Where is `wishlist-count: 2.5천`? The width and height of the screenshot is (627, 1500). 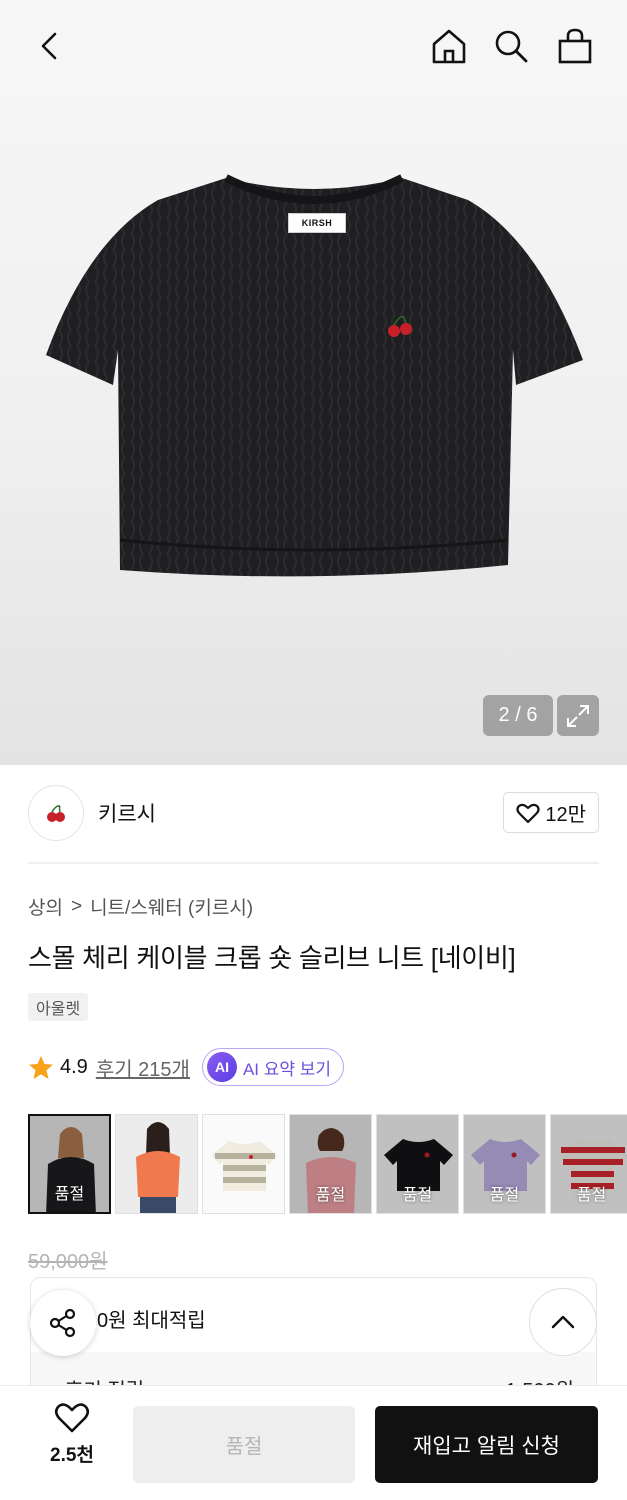 wishlist-count: 2.5천 is located at coordinates (72, 1455).